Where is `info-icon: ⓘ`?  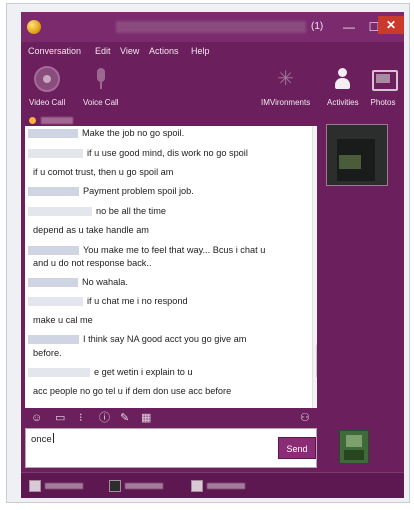
info-icon: ⓘ is located at coordinates (104, 418).